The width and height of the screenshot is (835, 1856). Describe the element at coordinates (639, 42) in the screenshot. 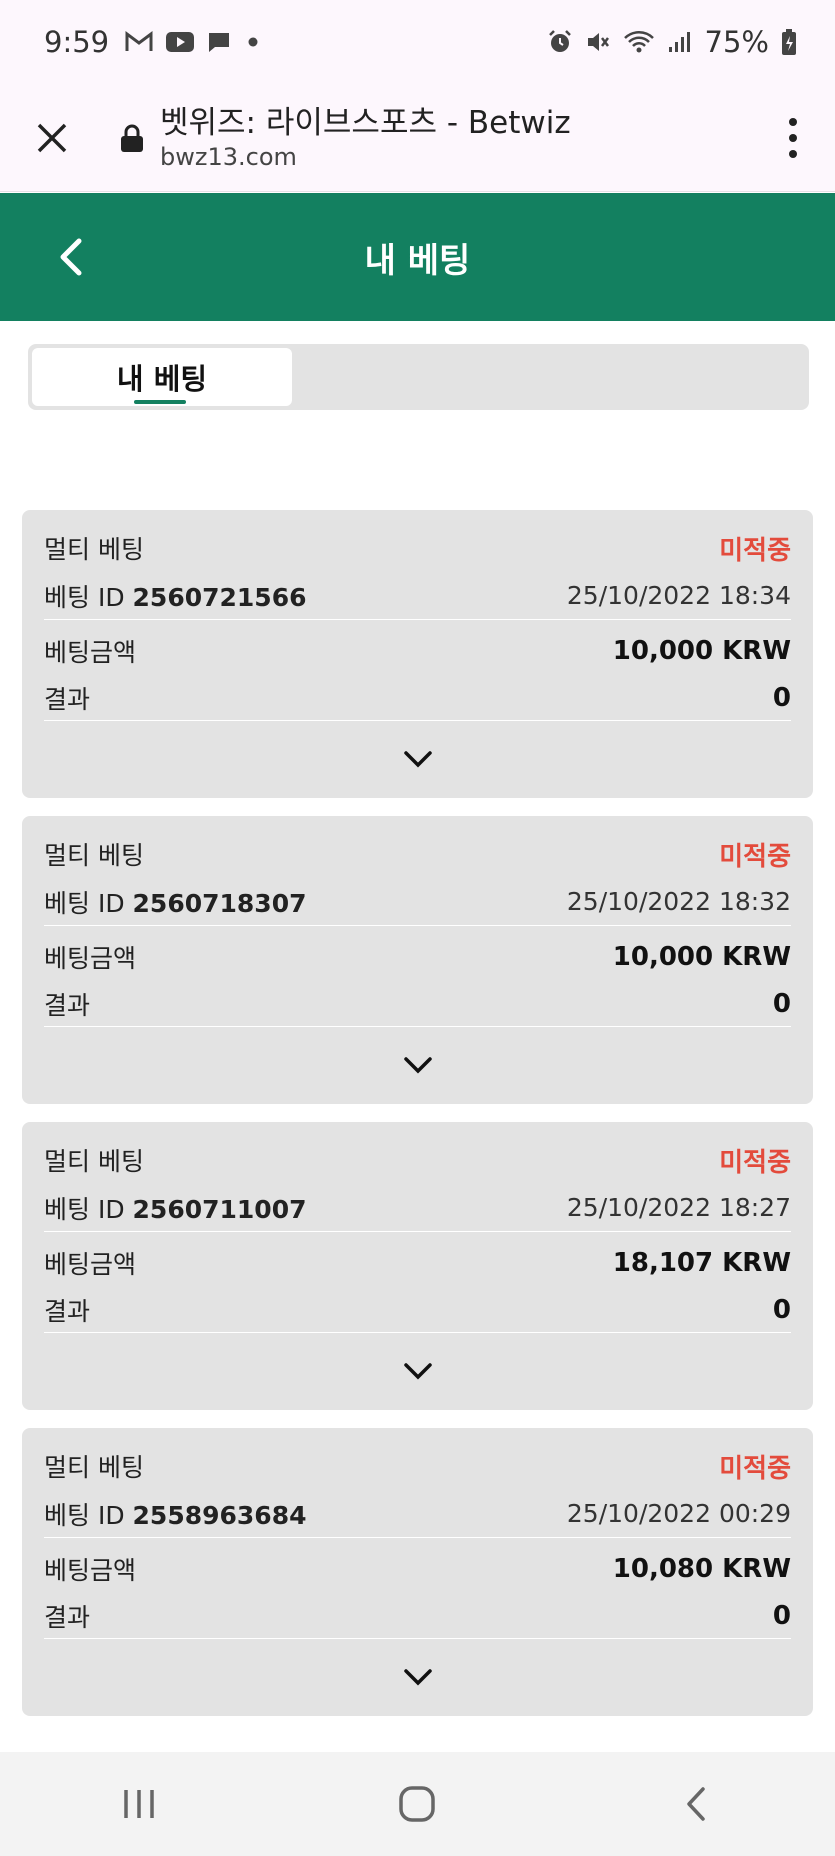

I see `wifi-icon` at that location.